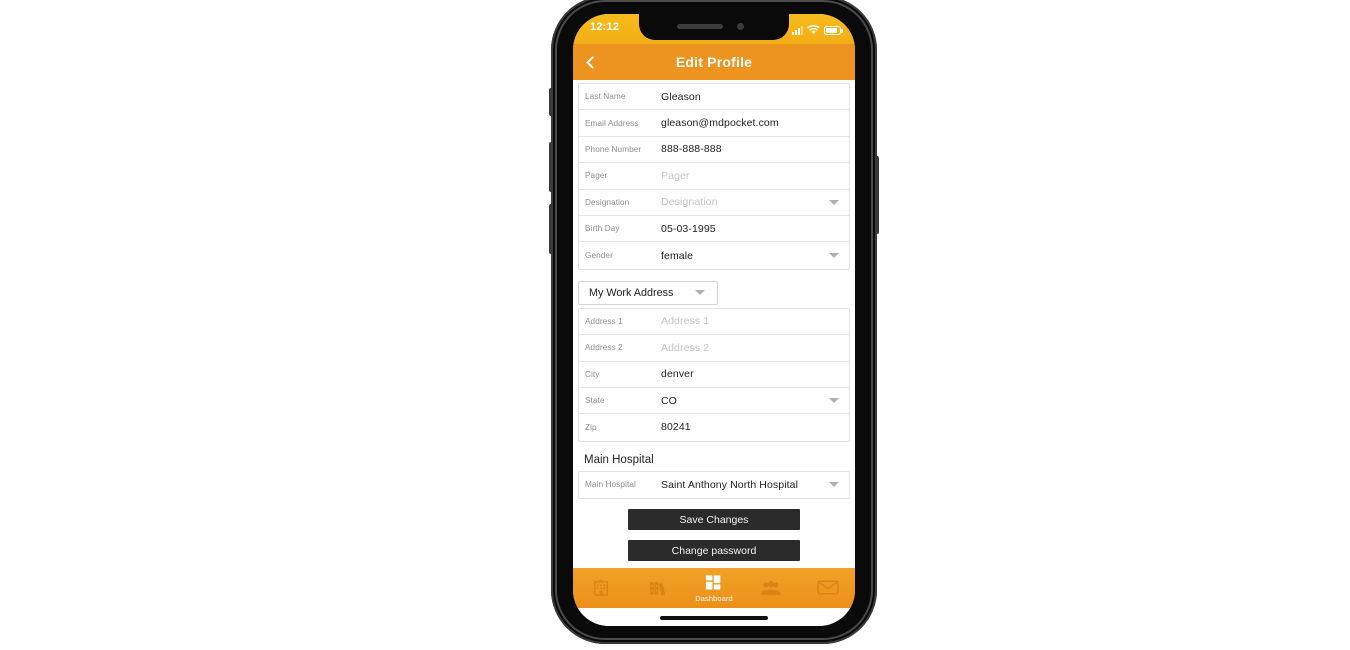 The width and height of the screenshot is (1350, 650). I want to click on app-header-bar: Edit Profile, so click(714, 62).